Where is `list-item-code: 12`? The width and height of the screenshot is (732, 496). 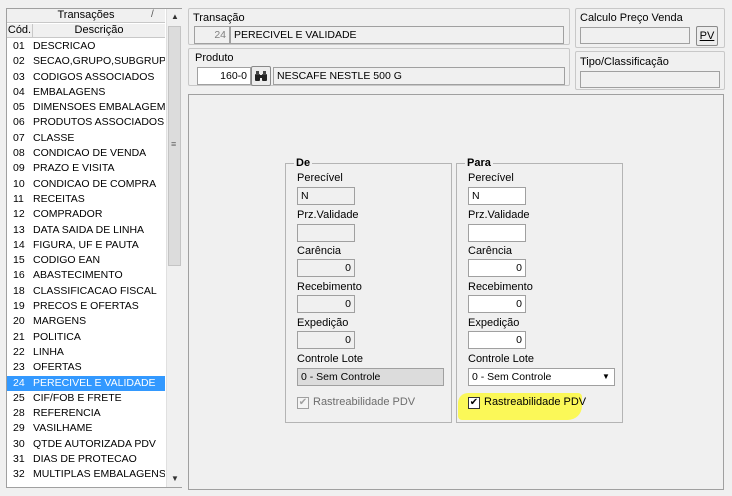
list-item-code: 12 is located at coordinates (19, 214).